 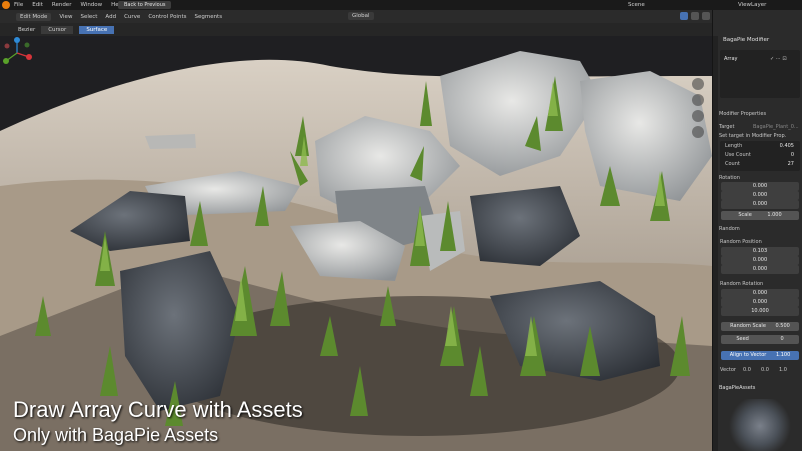 I want to click on random-rotation-y-field: 0.000, so click(x=760, y=302).